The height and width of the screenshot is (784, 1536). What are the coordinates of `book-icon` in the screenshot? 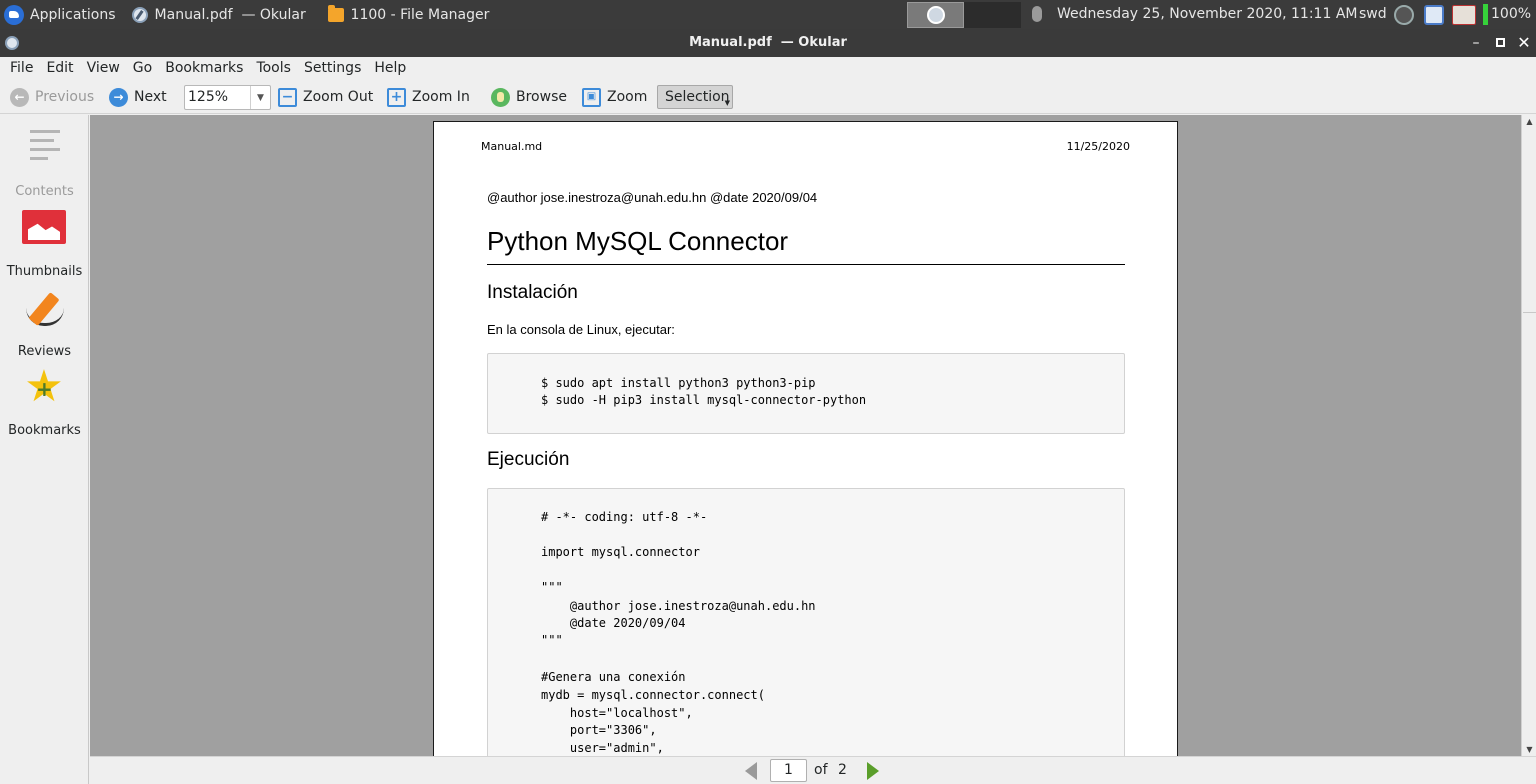 It's located at (1464, 15).